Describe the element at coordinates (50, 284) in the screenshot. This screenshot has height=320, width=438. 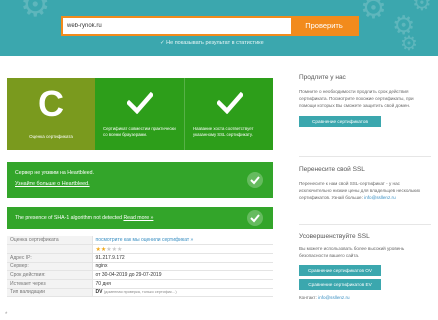
I see `row-label: Истекает через` at that location.